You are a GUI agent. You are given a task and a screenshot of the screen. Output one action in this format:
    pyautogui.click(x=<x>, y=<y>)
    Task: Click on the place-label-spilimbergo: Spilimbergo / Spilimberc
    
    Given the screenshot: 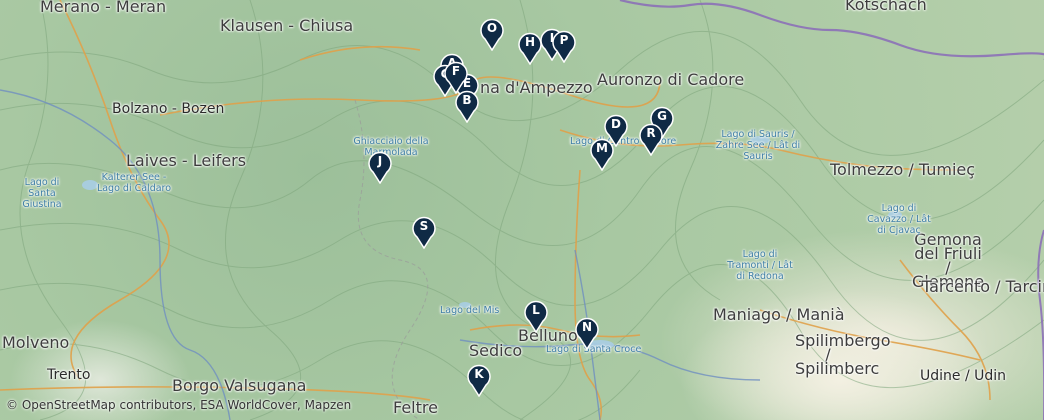 What is the action you would take?
    pyautogui.click(x=843, y=354)
    